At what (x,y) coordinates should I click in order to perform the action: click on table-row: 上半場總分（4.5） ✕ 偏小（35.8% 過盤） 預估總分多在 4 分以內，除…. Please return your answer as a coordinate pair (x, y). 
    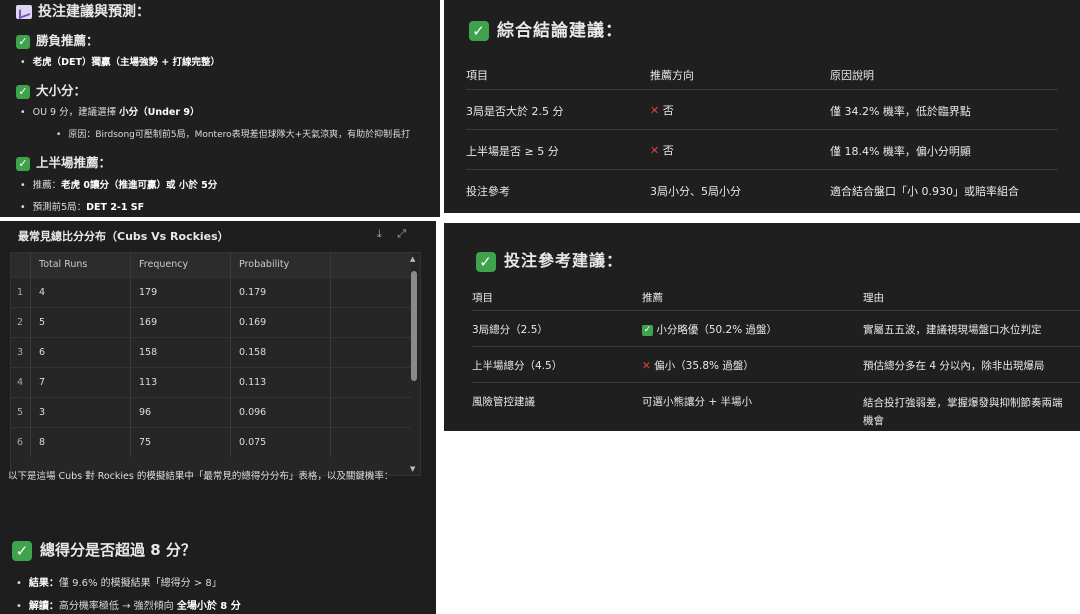
    Looking at the image, I should click on (776, 365).